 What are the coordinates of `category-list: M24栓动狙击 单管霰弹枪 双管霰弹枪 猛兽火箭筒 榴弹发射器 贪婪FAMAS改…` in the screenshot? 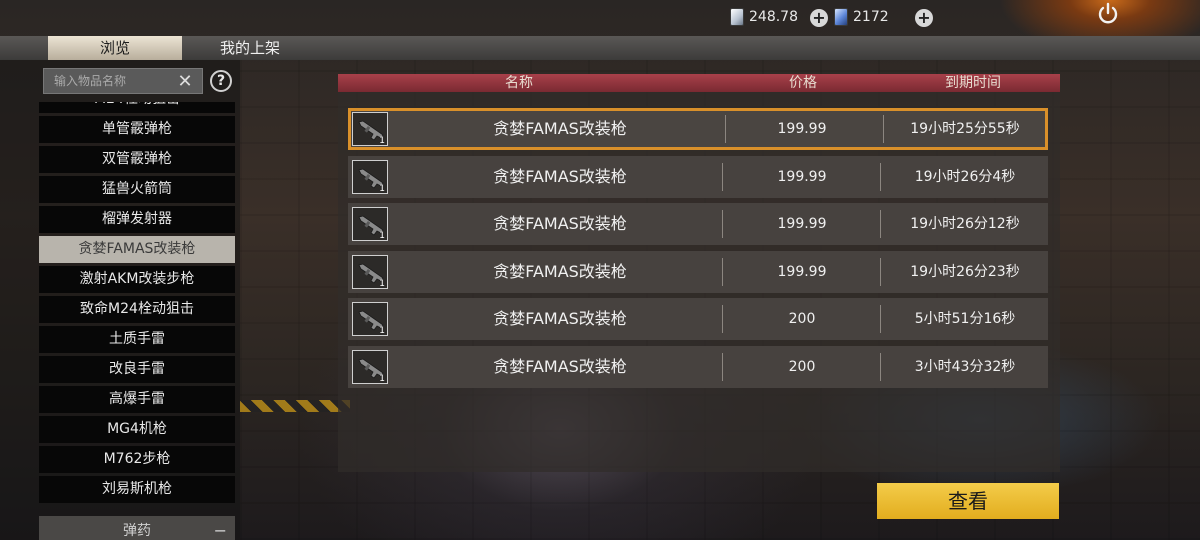 It's located at (137, 307).